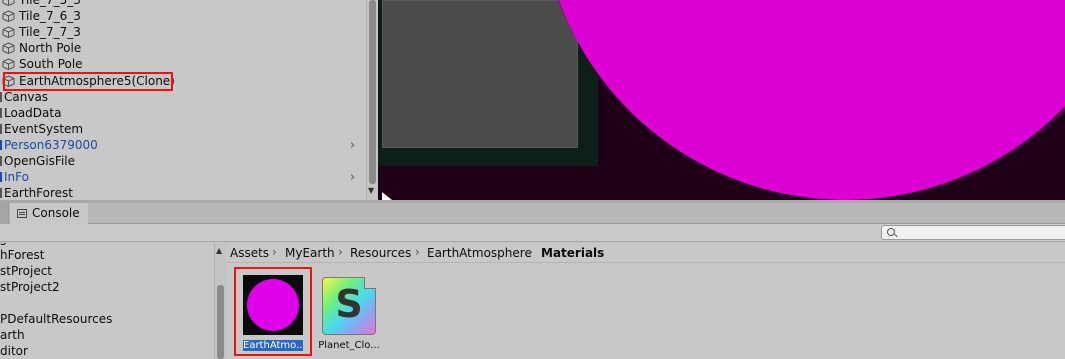  What do you see at coordinates (183, 129) in the screenshot?
I see `hierarchy-item: EventSystem` at bounding box center [183, 129].